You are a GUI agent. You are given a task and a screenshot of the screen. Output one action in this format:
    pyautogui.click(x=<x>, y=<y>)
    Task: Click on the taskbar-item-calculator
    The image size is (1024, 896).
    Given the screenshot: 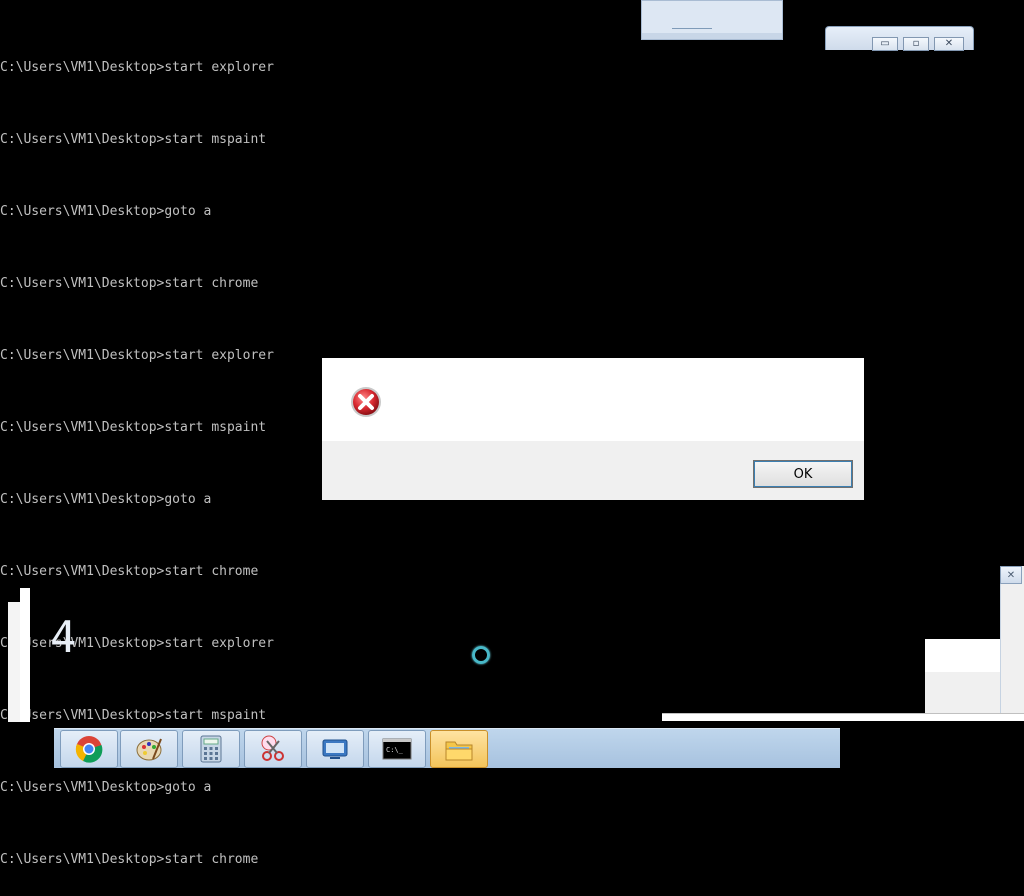 What is the action you would take?
    pyautogui.click(x=211, y=749)
    